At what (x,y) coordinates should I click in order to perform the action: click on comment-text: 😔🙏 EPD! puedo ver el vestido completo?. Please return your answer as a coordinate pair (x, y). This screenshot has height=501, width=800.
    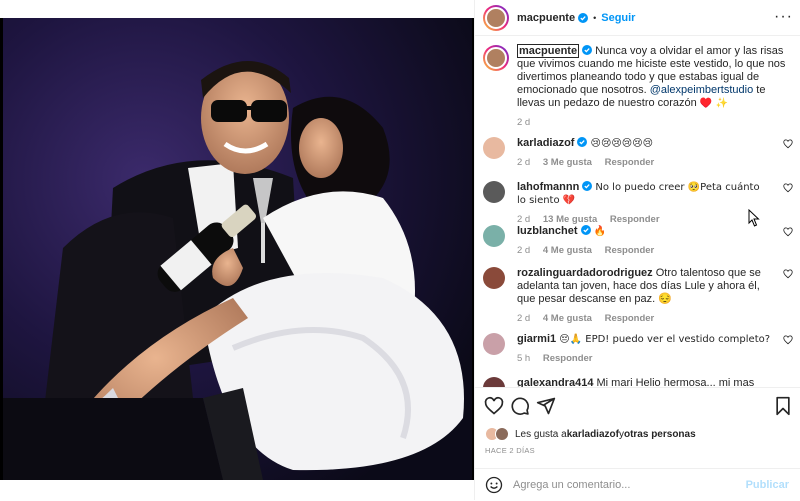
    Looking at the image, I should click on (665, 339).